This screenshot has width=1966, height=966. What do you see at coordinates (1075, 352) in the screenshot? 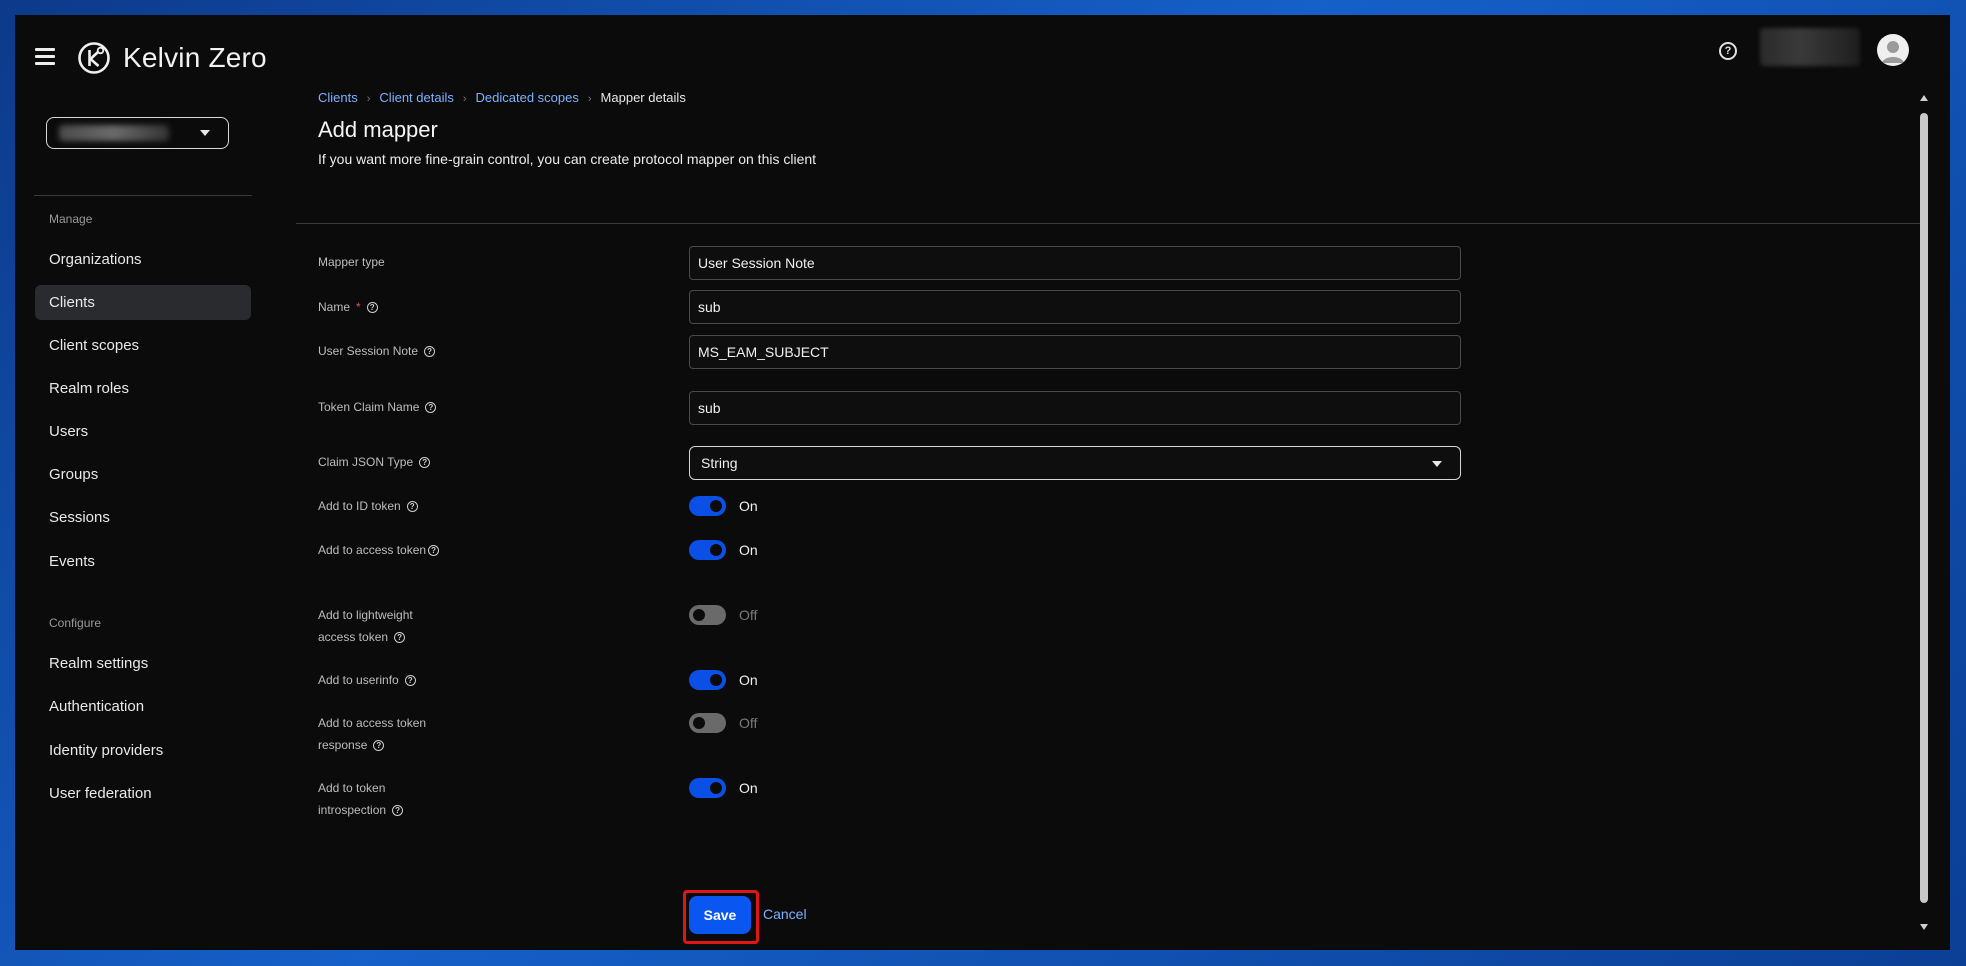
I see `user-session-note-field` at bounding box center [1075, 352].